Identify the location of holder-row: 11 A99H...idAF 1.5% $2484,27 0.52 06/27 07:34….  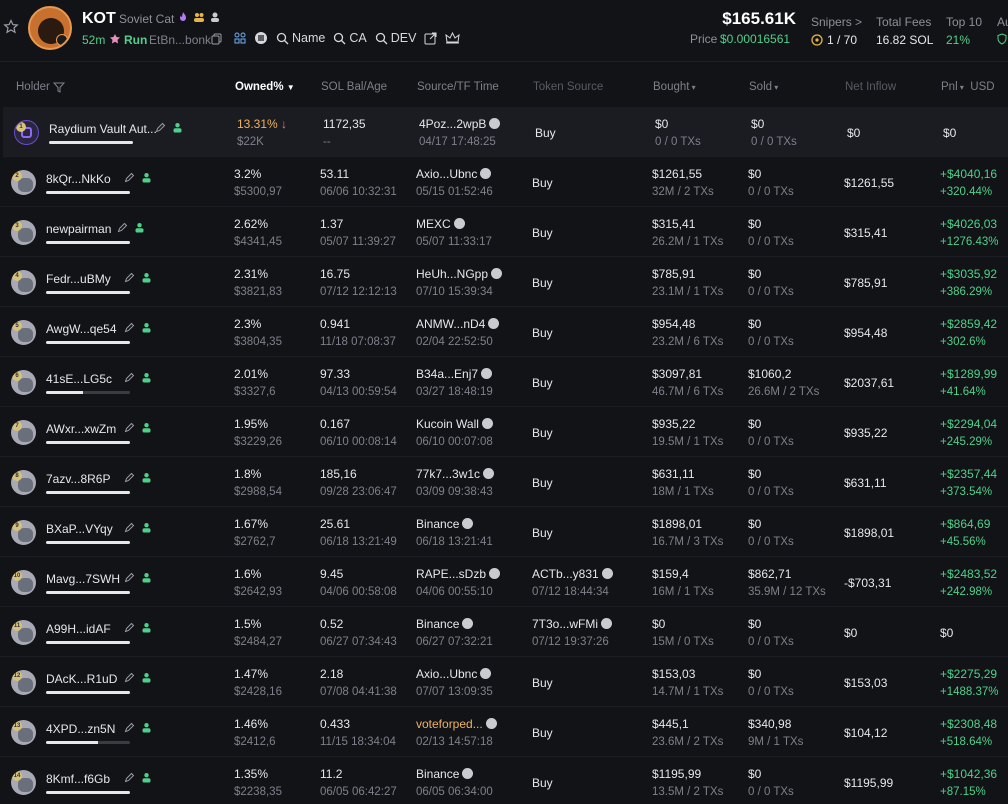
(504, 632).